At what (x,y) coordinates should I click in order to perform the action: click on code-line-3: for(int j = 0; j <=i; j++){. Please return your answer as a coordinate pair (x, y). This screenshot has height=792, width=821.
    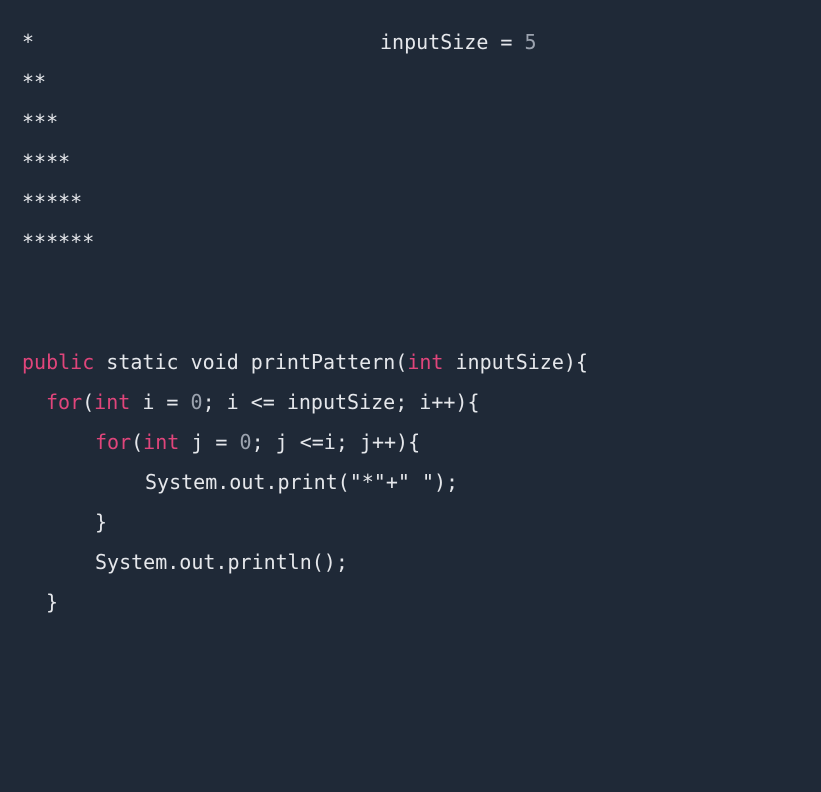
    Looking at the image, I should click on (257, 442).